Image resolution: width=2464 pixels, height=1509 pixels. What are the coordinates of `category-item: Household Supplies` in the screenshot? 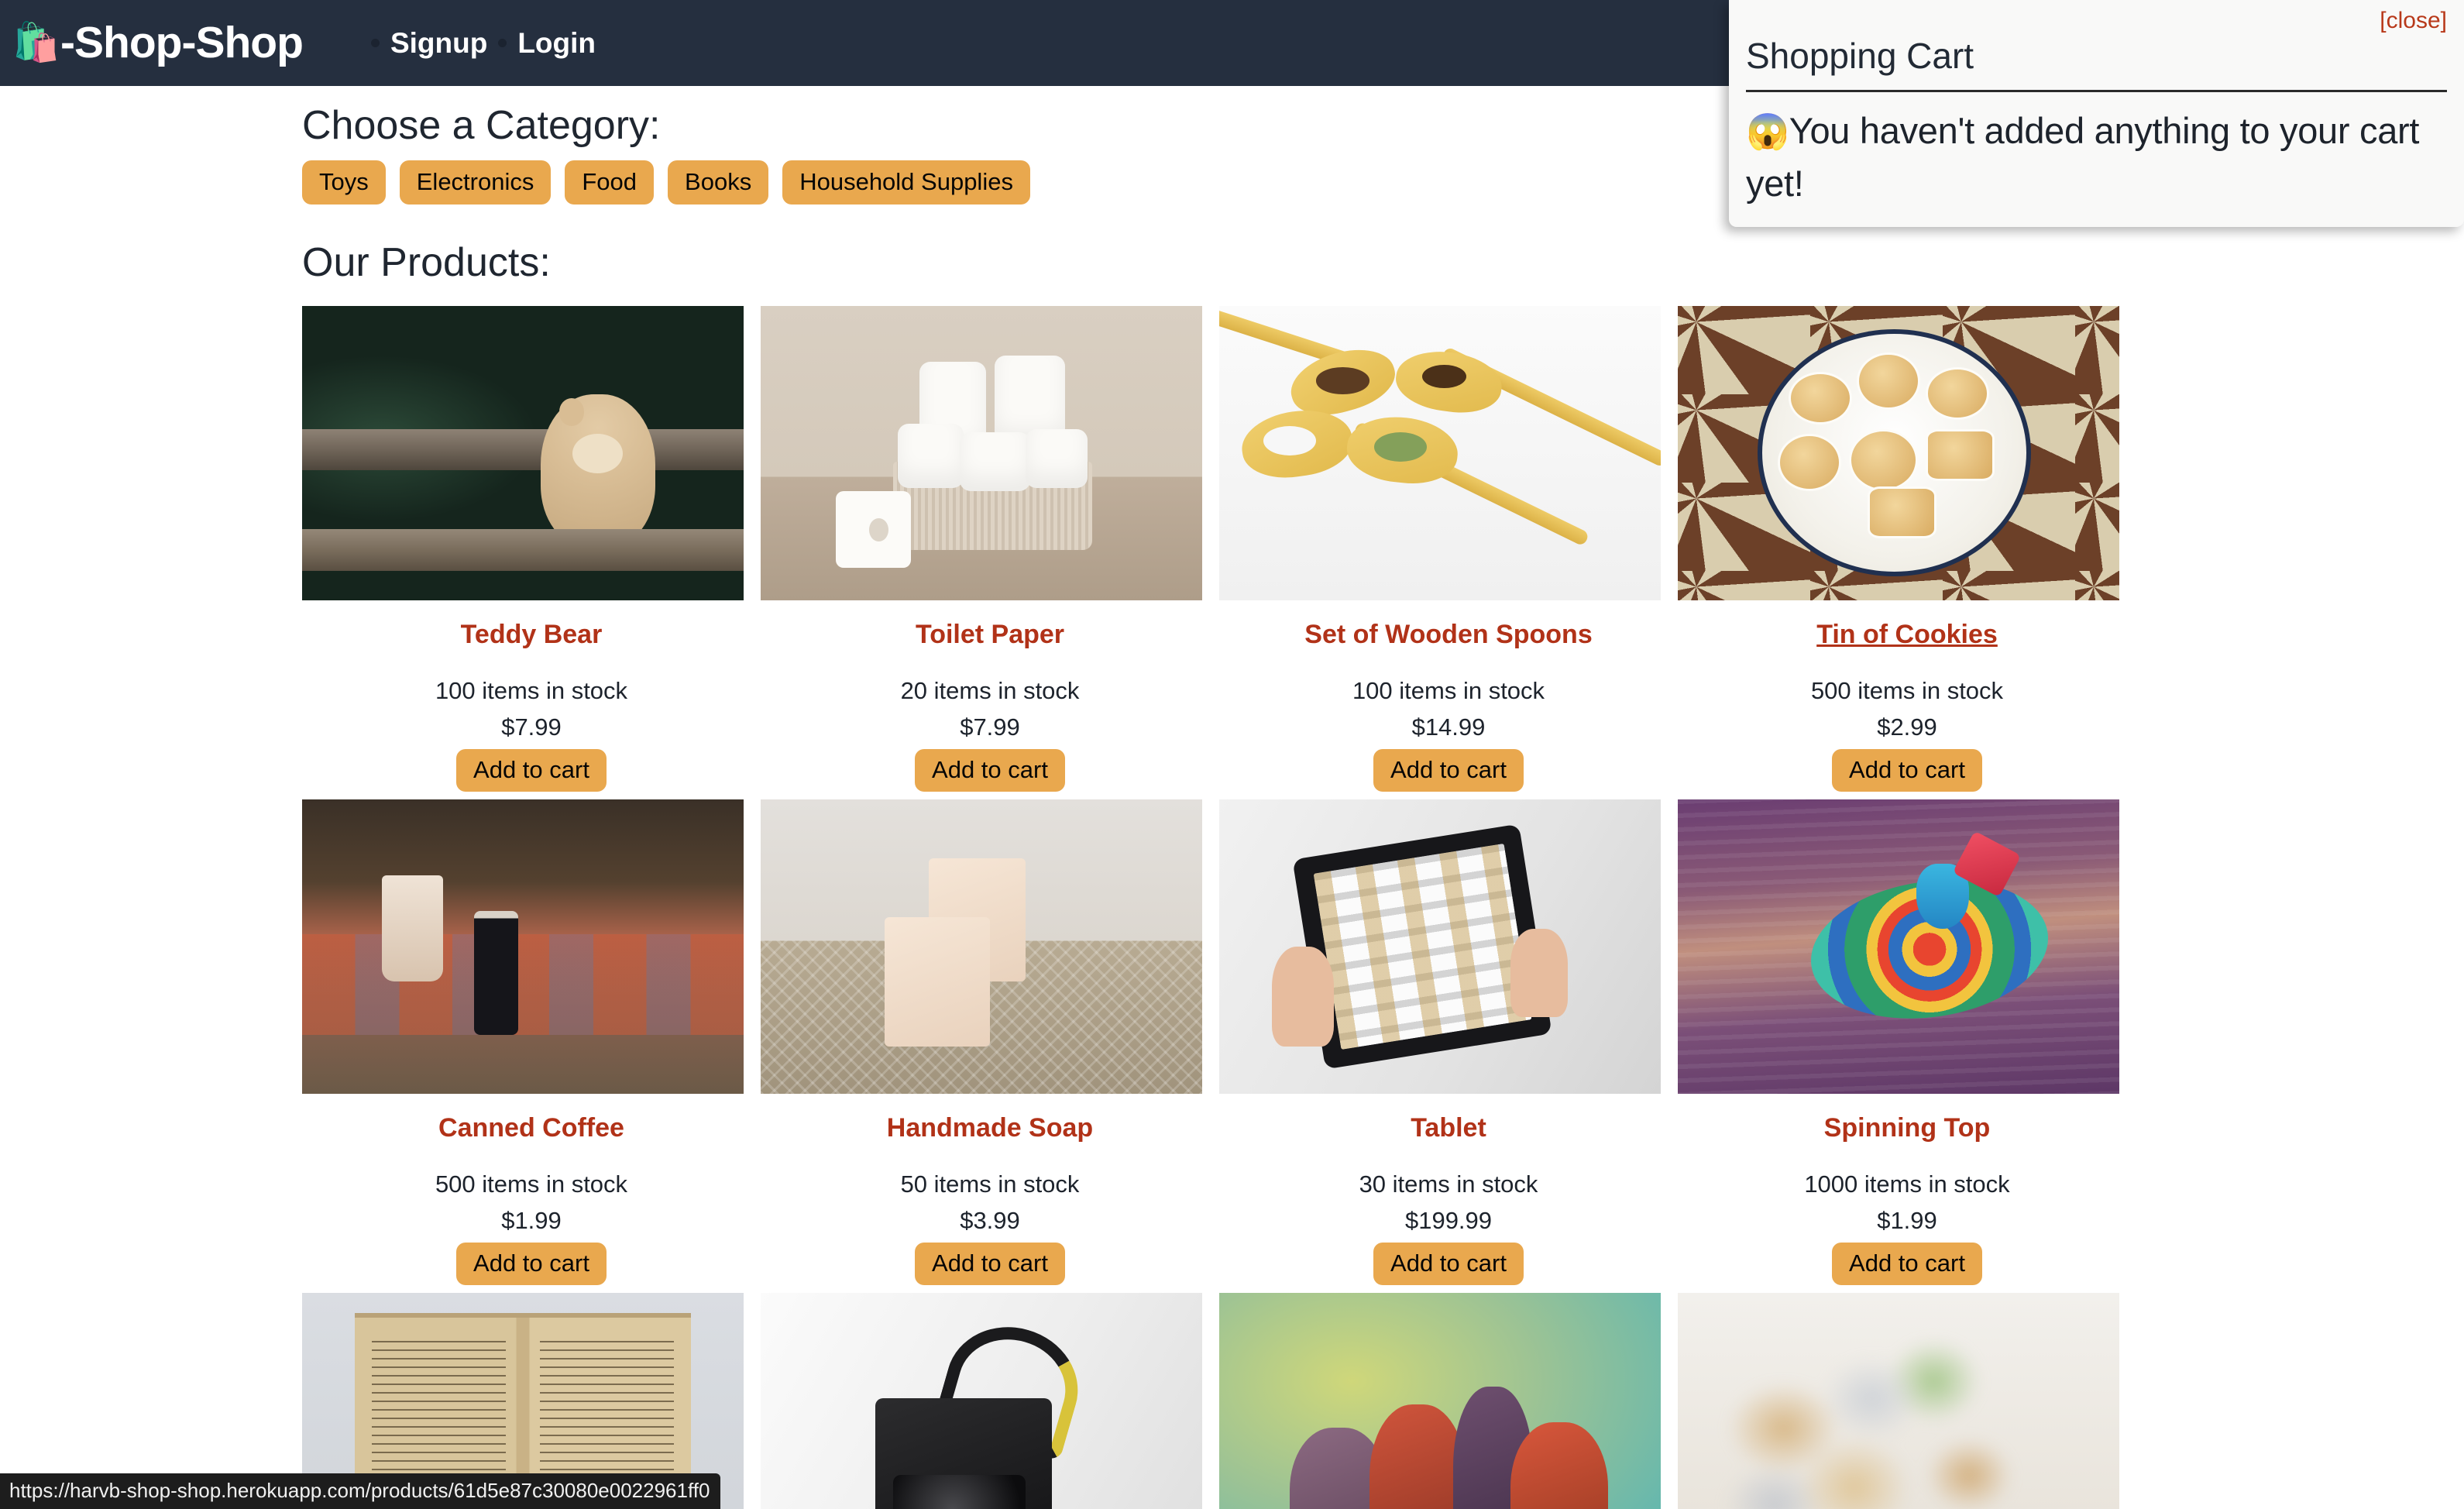 It's located at (906, 182).